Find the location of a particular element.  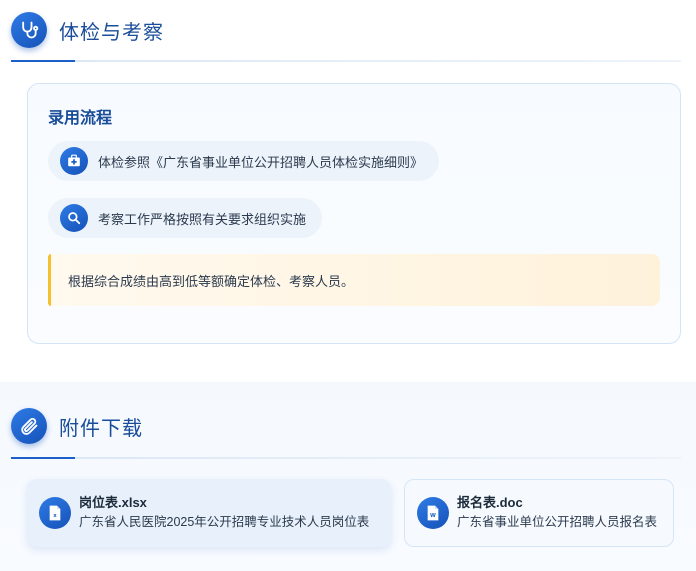

step-medical-exam-text: 体检参照《广东省事业单位公开招聘人员体检实施细则》 is located at coordinates (261, 162).